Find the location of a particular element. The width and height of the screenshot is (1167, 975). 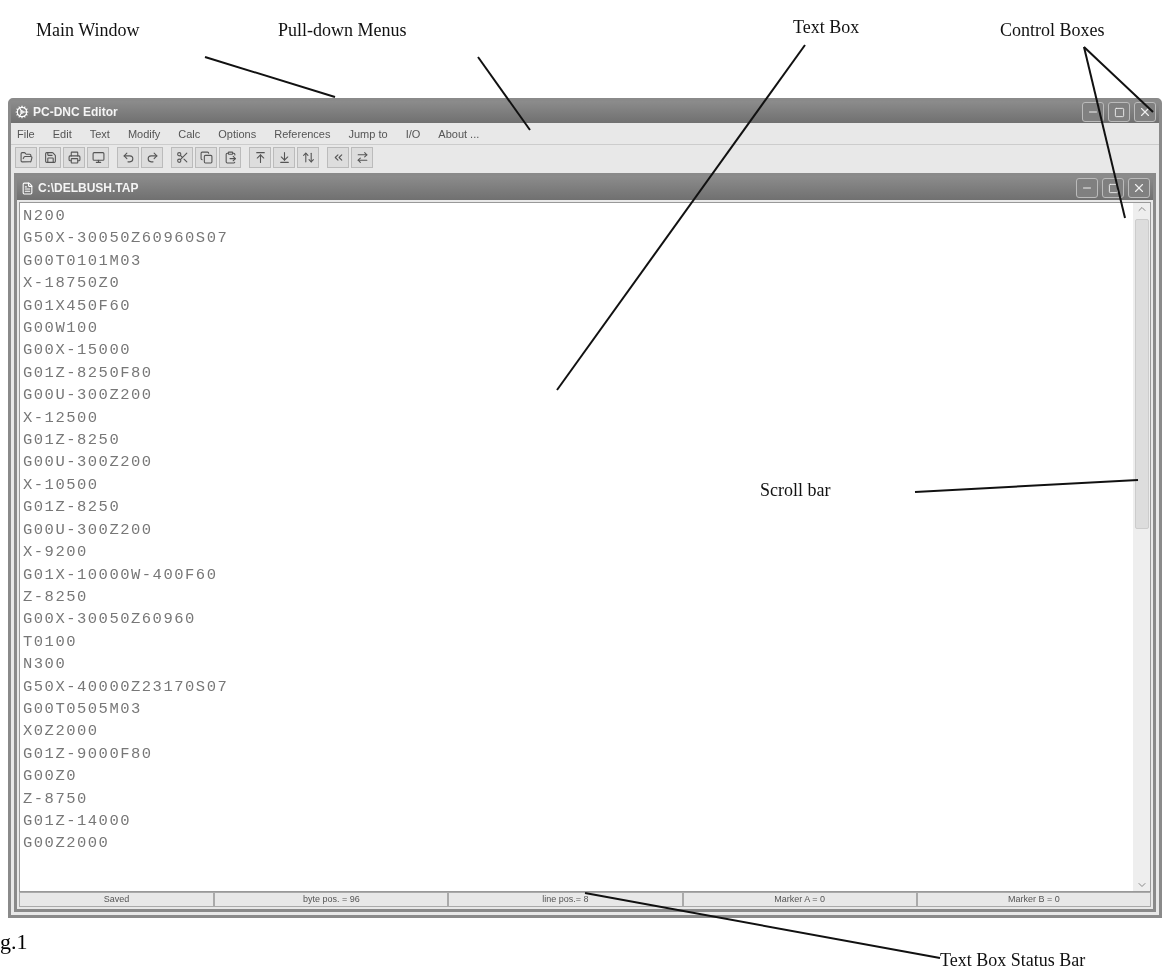

document-icon is located at coordinates (27, 188).